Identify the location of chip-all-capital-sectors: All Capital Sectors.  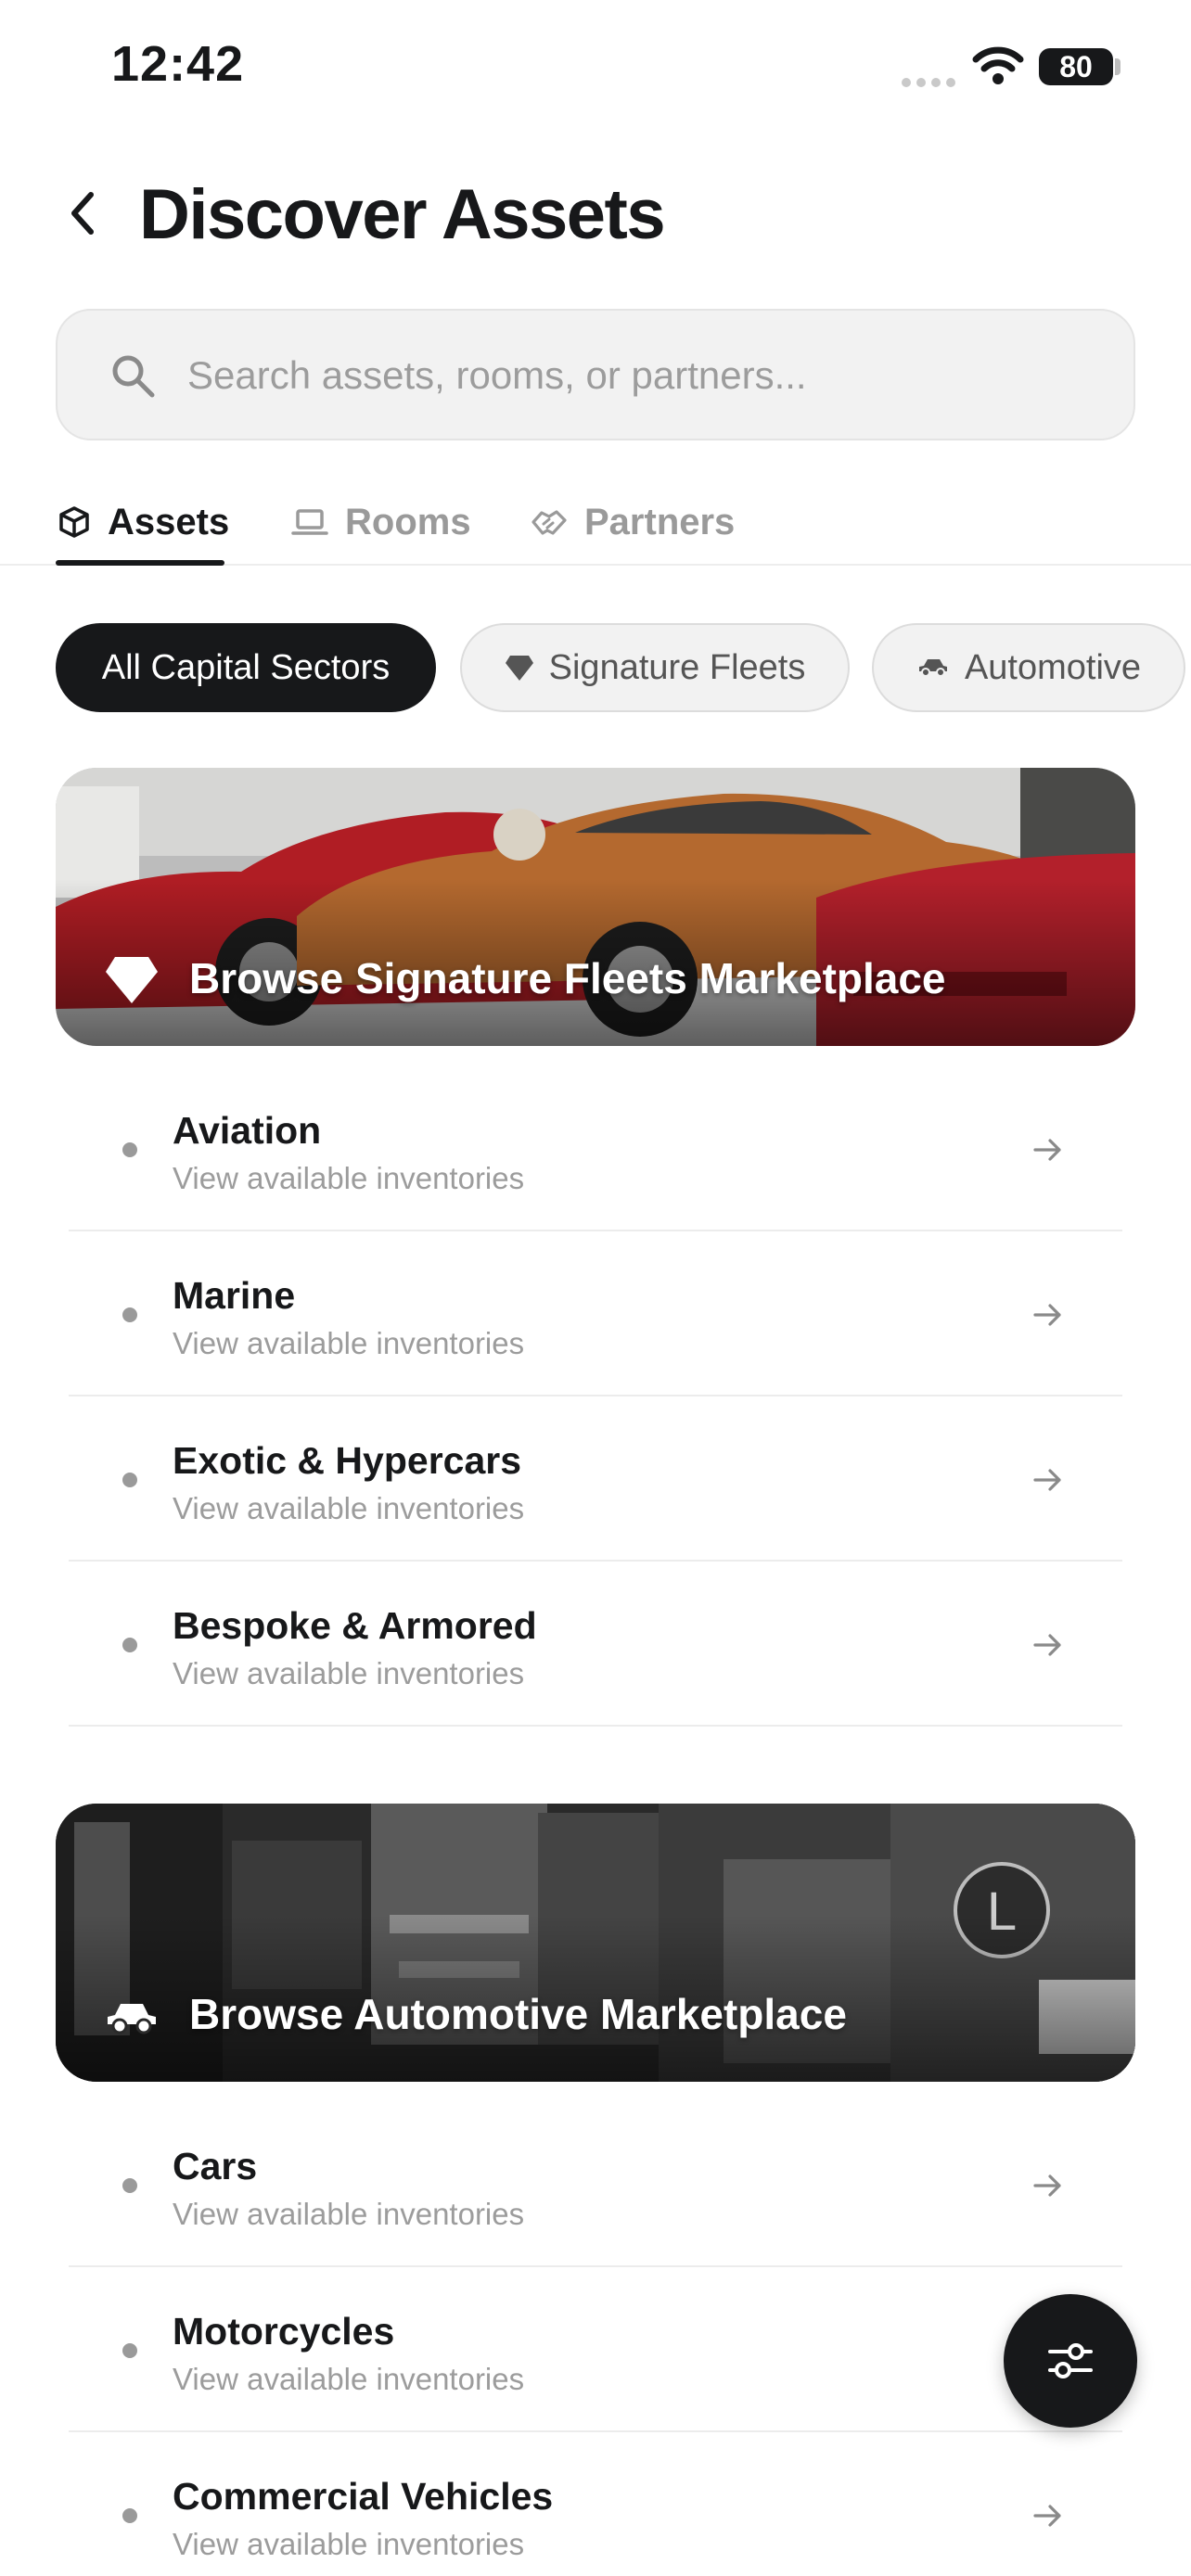
(246, 667).